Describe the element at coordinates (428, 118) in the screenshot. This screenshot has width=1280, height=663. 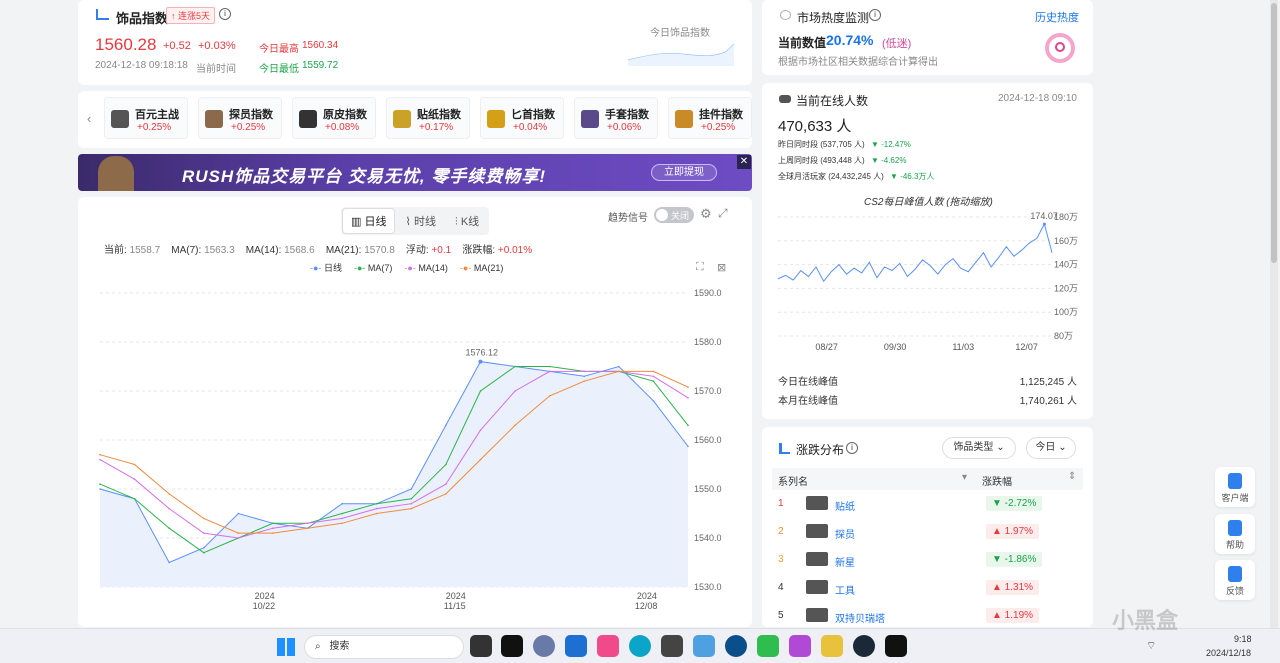
I see `category-card: 贴纸指数 +0.17%` at that location.